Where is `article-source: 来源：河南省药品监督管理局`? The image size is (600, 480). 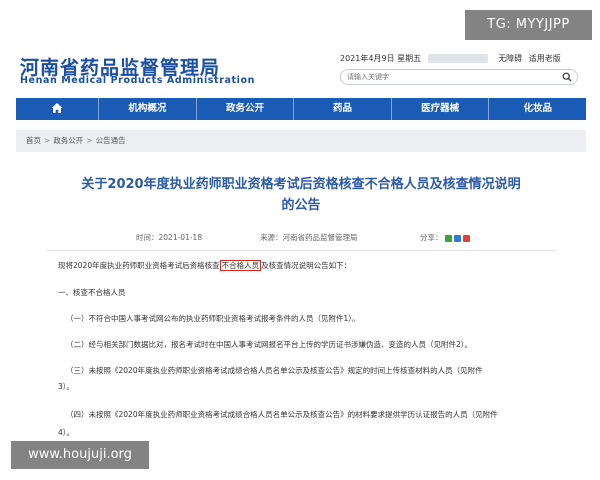 article-source: 来源：河南省药品监督管理局 is located at coordinates (309, 237).